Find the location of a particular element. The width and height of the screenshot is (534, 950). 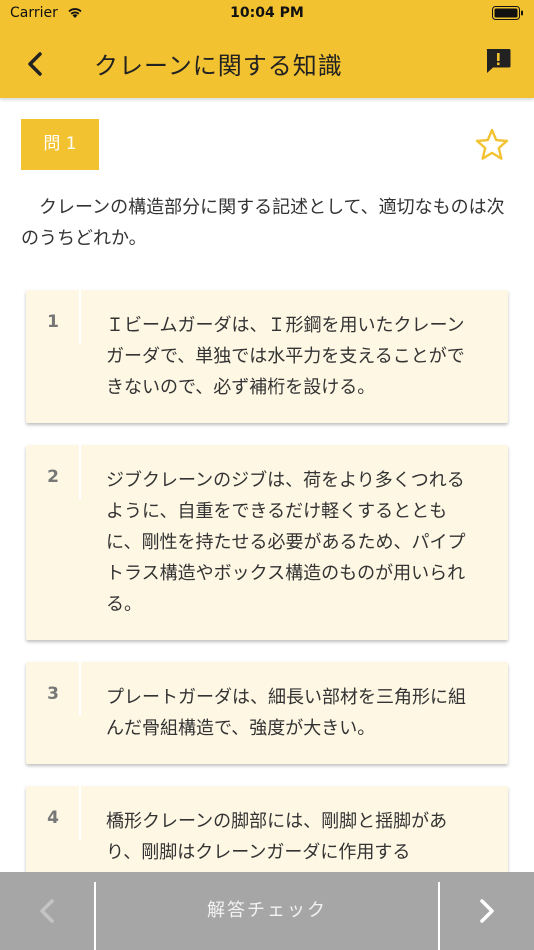

answer-option-3: 3 プレートガーダは、細長い部材を三角形に組んだ骨組構造で、強度が大きい。 is located at coordinates (267, 713).